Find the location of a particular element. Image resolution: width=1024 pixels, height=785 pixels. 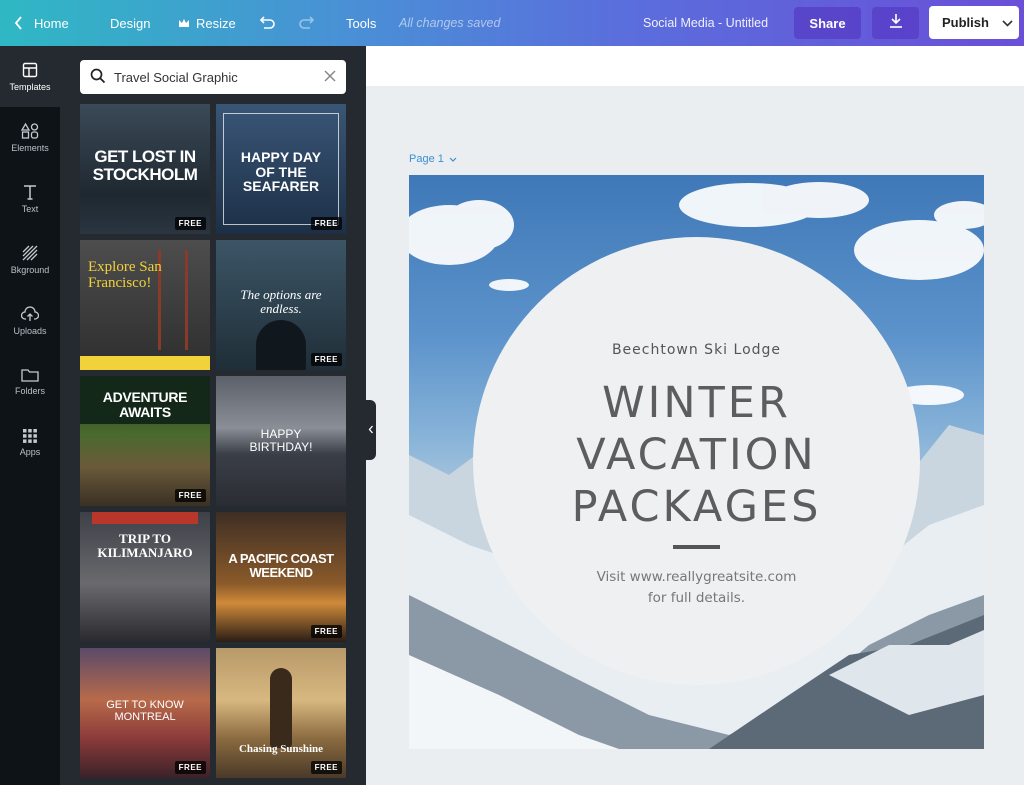

page-selector: Page 1 is located at coordinates (433, 159).